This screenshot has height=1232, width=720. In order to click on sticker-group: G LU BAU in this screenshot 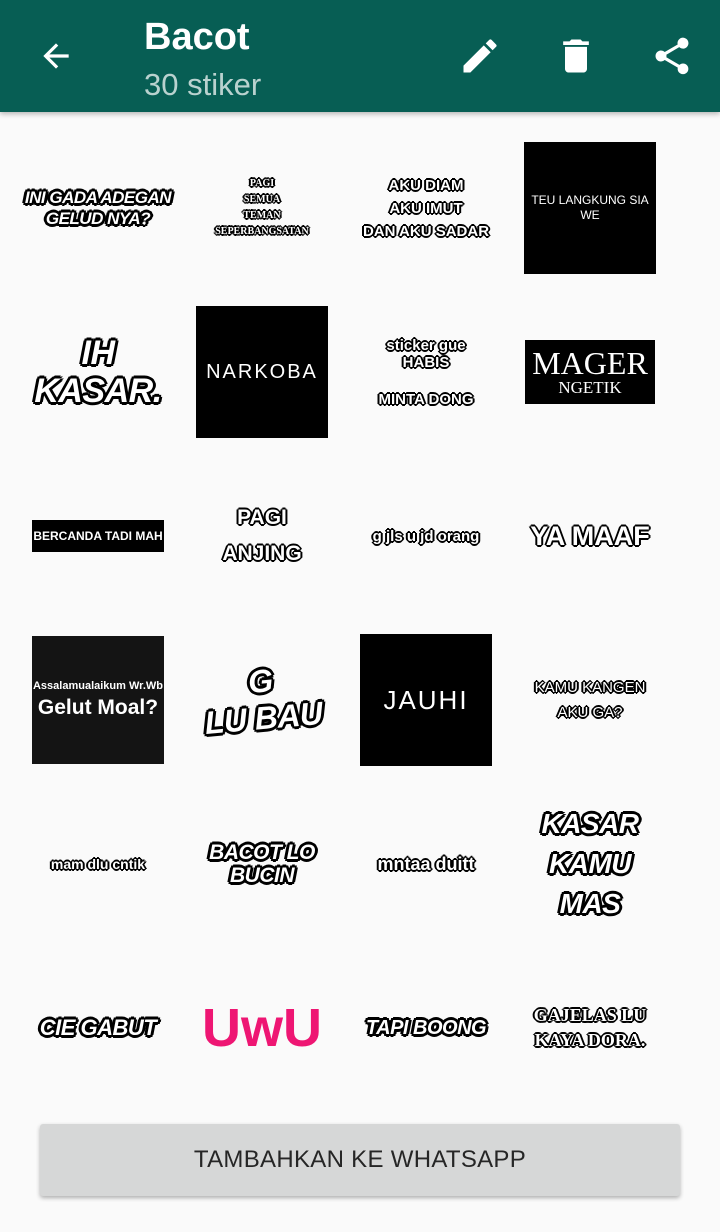, I will do `click(262, 700)`.